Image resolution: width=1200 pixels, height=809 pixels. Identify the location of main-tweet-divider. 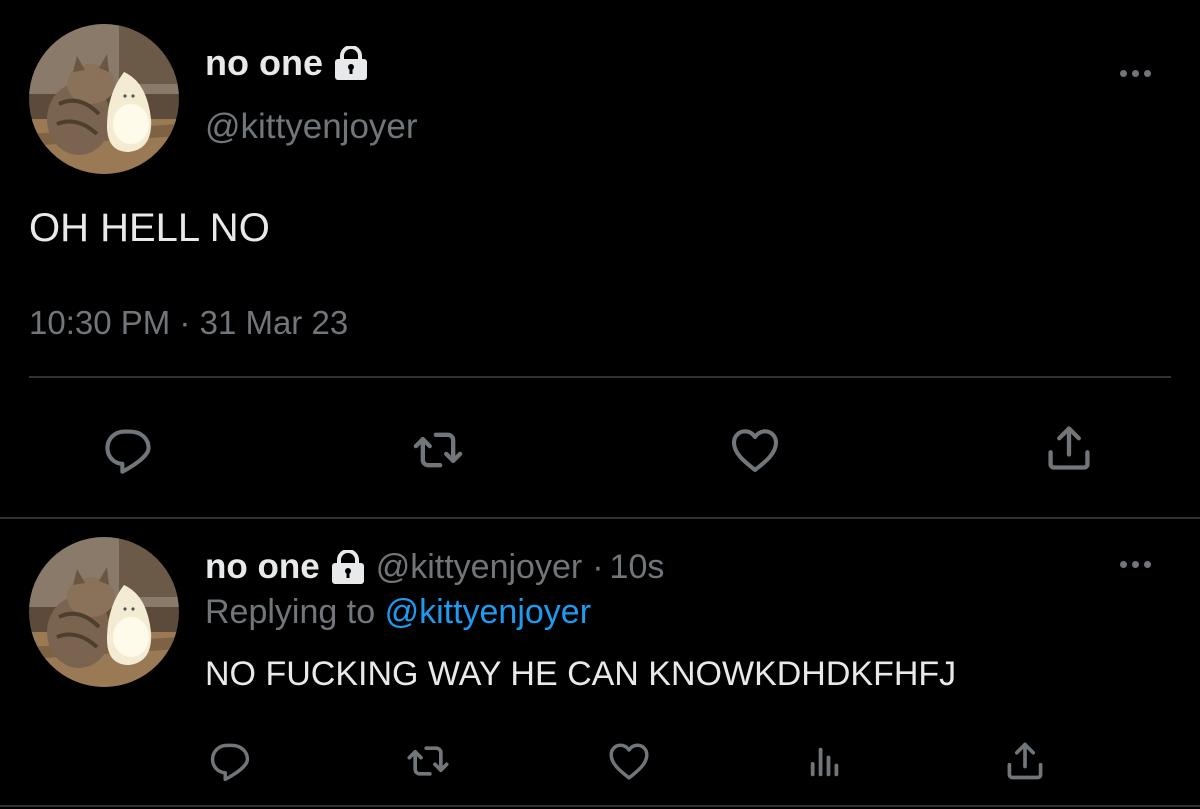
(600, 377).